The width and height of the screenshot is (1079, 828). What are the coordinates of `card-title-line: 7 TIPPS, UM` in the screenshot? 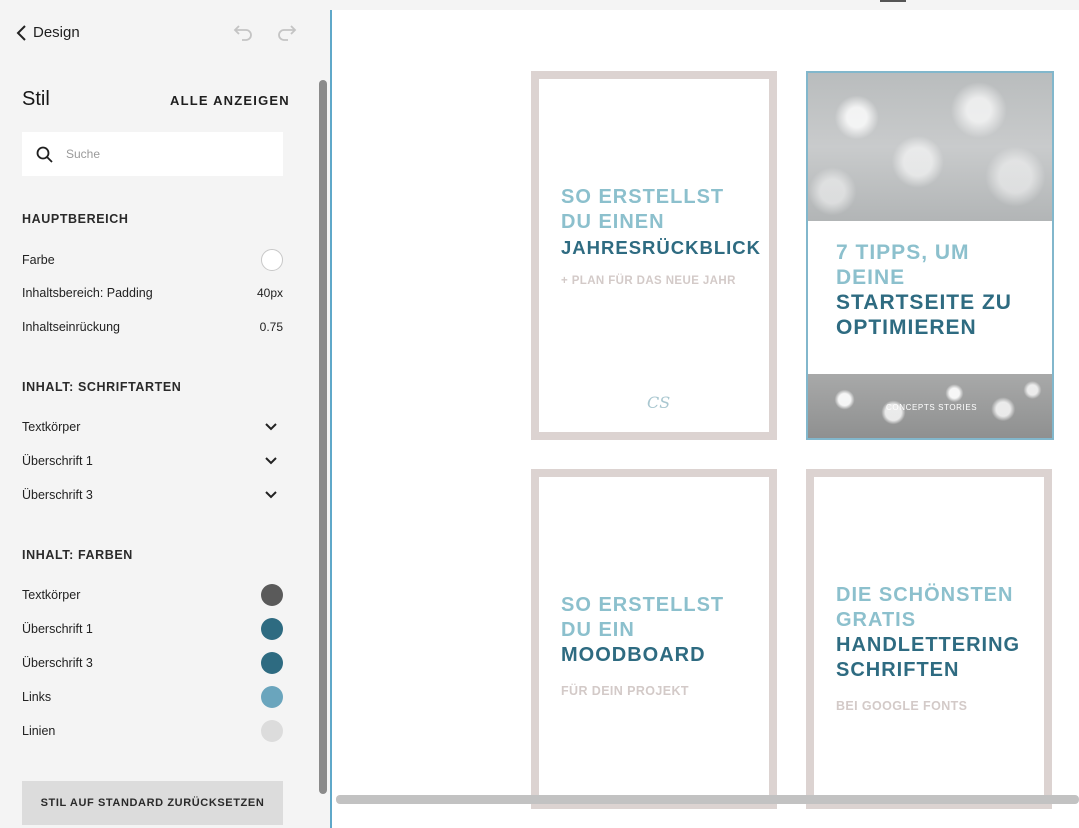 It's located at (903, 252).